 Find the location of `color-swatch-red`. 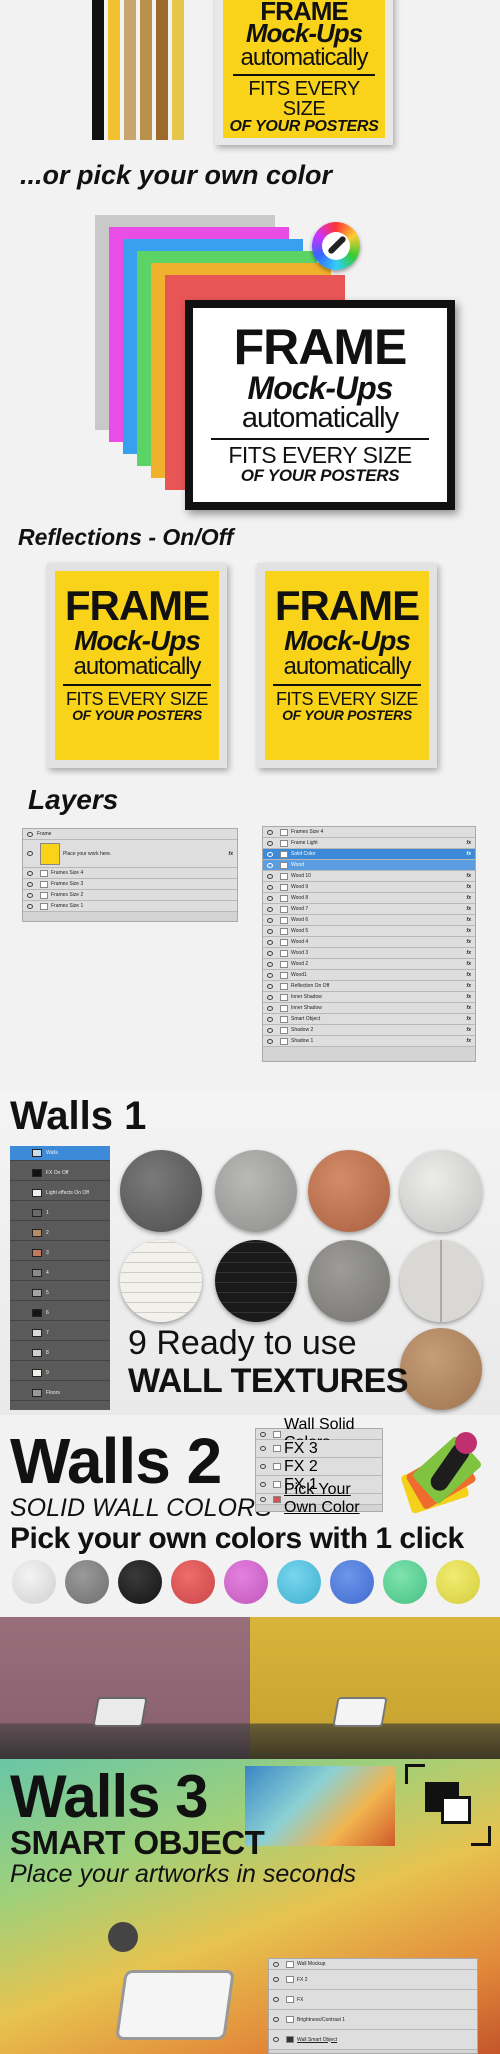

color-swatch-red is located at coordinates (193, 1582).